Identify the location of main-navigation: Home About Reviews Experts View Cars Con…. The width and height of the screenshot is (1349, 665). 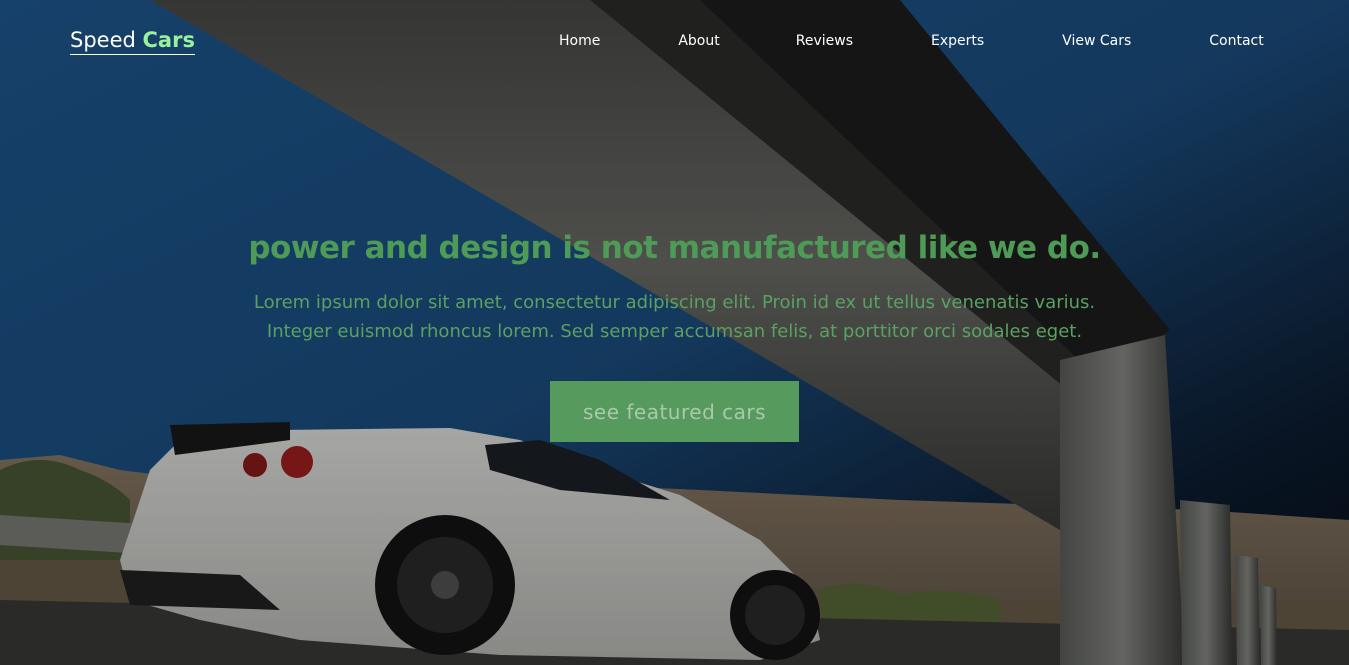
(911, 41).